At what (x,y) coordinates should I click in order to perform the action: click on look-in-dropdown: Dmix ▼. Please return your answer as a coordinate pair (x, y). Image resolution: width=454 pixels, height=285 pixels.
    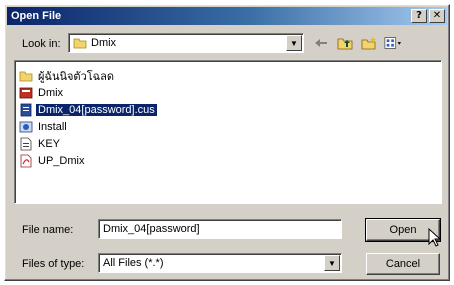
    Looking at the image, I should click on (186, 43).